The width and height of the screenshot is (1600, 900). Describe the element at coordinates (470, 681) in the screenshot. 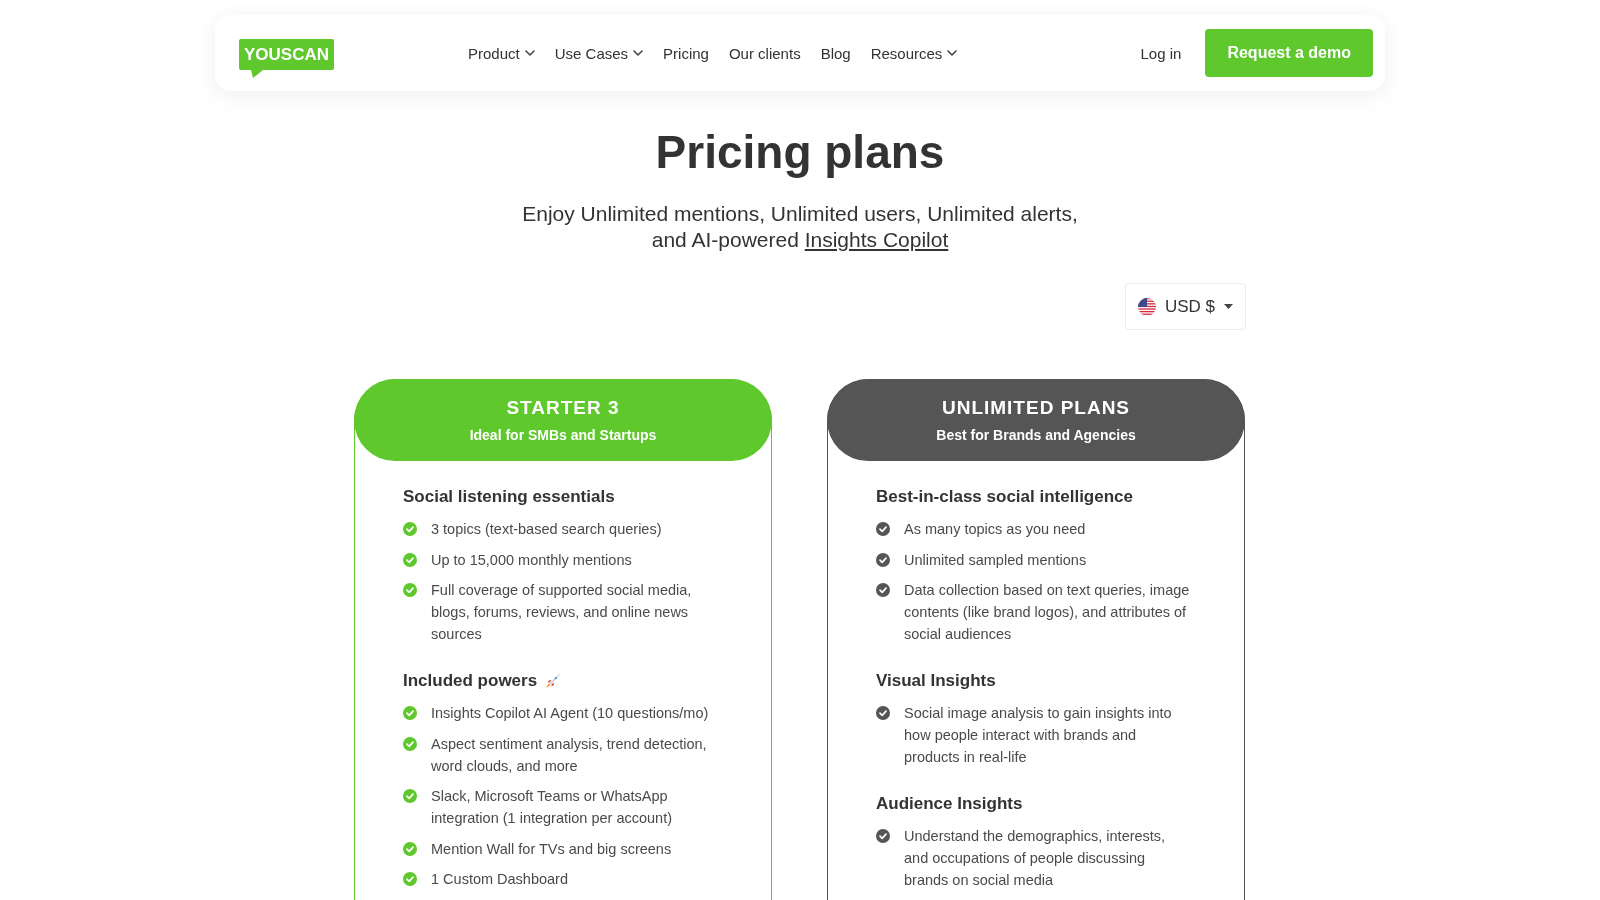

I see `section-title: Included powers` at that location.